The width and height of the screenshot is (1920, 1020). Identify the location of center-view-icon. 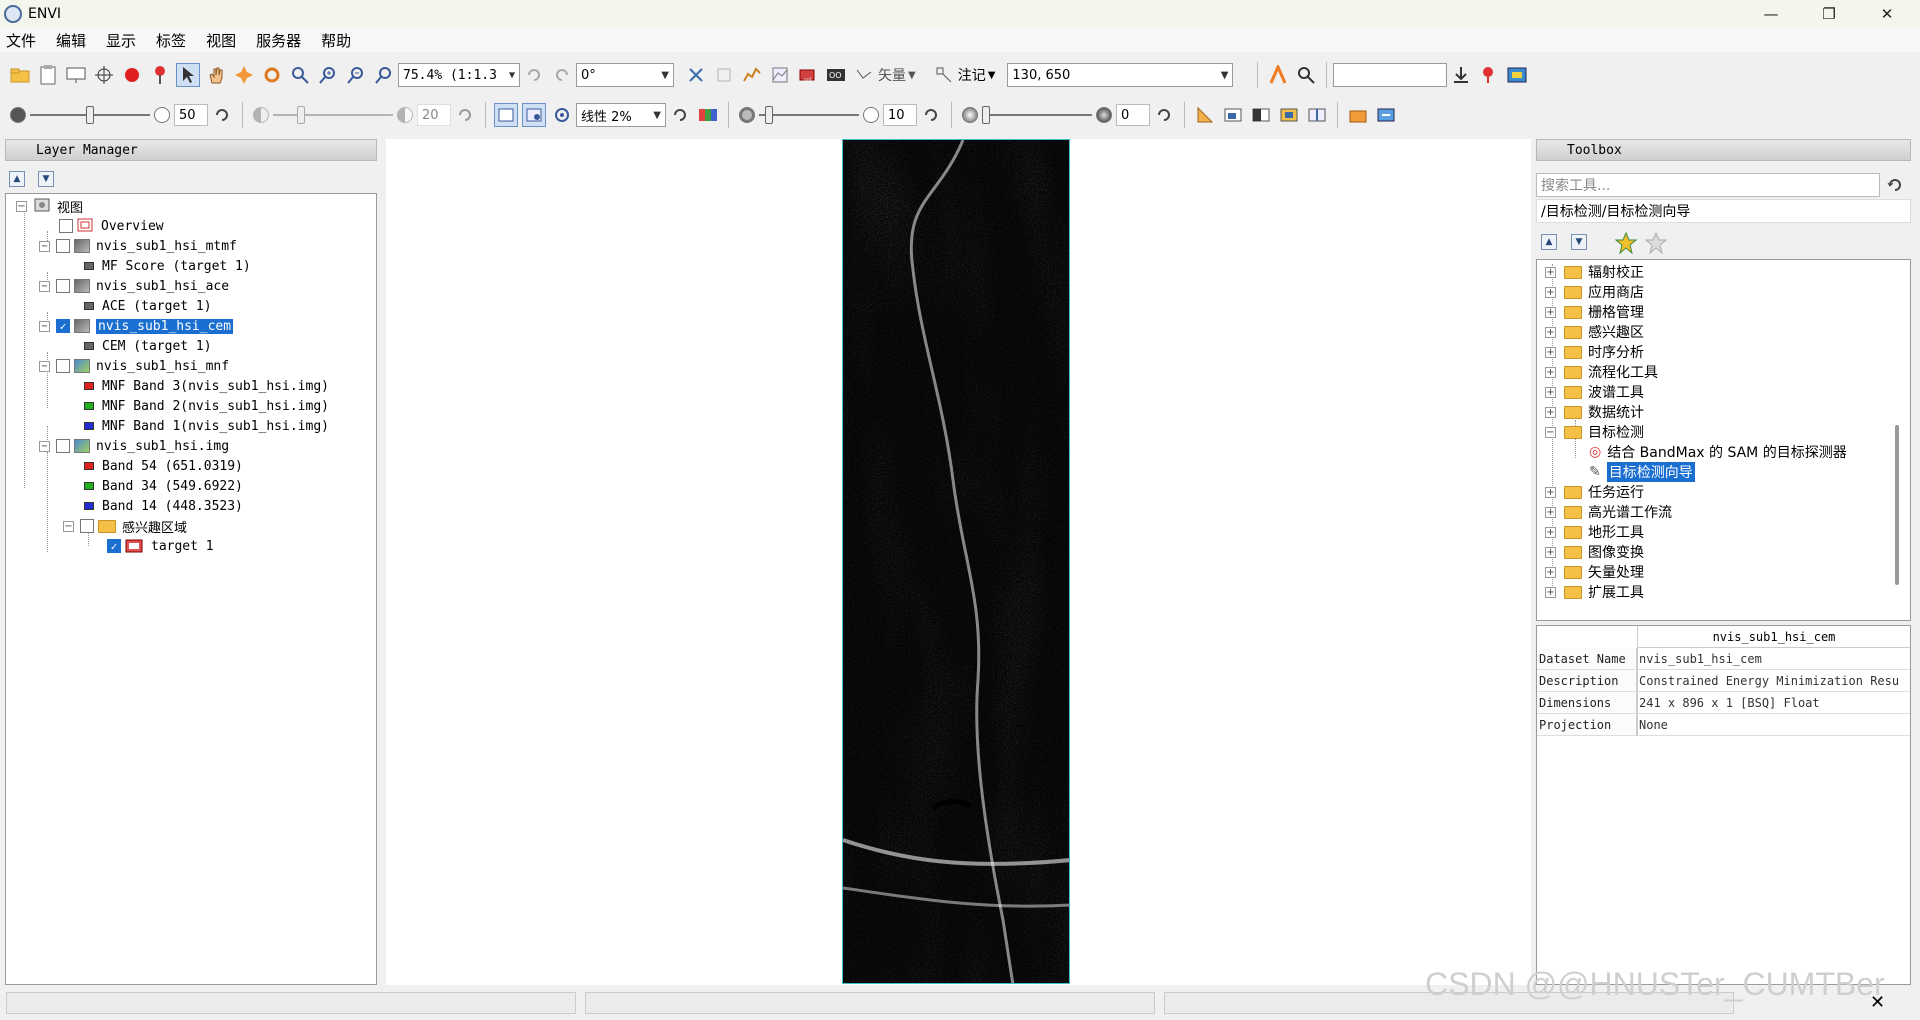
(562, 115).